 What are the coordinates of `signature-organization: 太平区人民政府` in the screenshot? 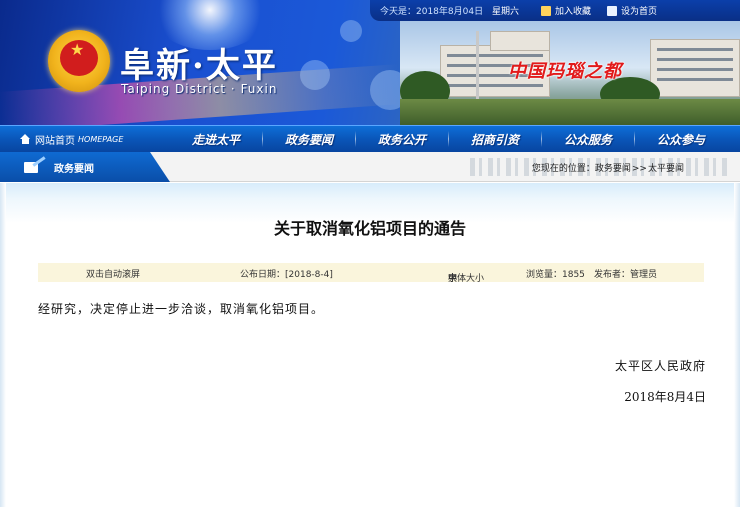 It's located at (660, 366).